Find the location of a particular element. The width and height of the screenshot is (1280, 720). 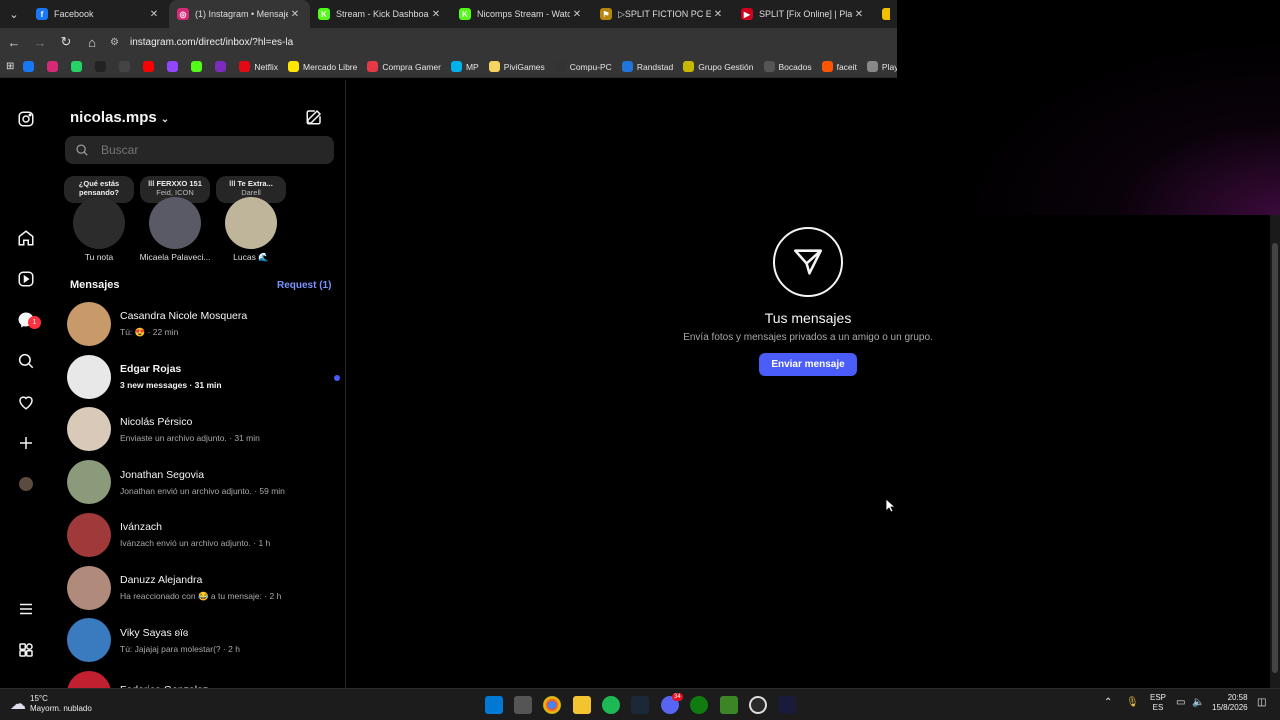

address-bar: ⚙ instagram.com/direct/inbox/?hl=es-la is located at coordinates (503, 42).